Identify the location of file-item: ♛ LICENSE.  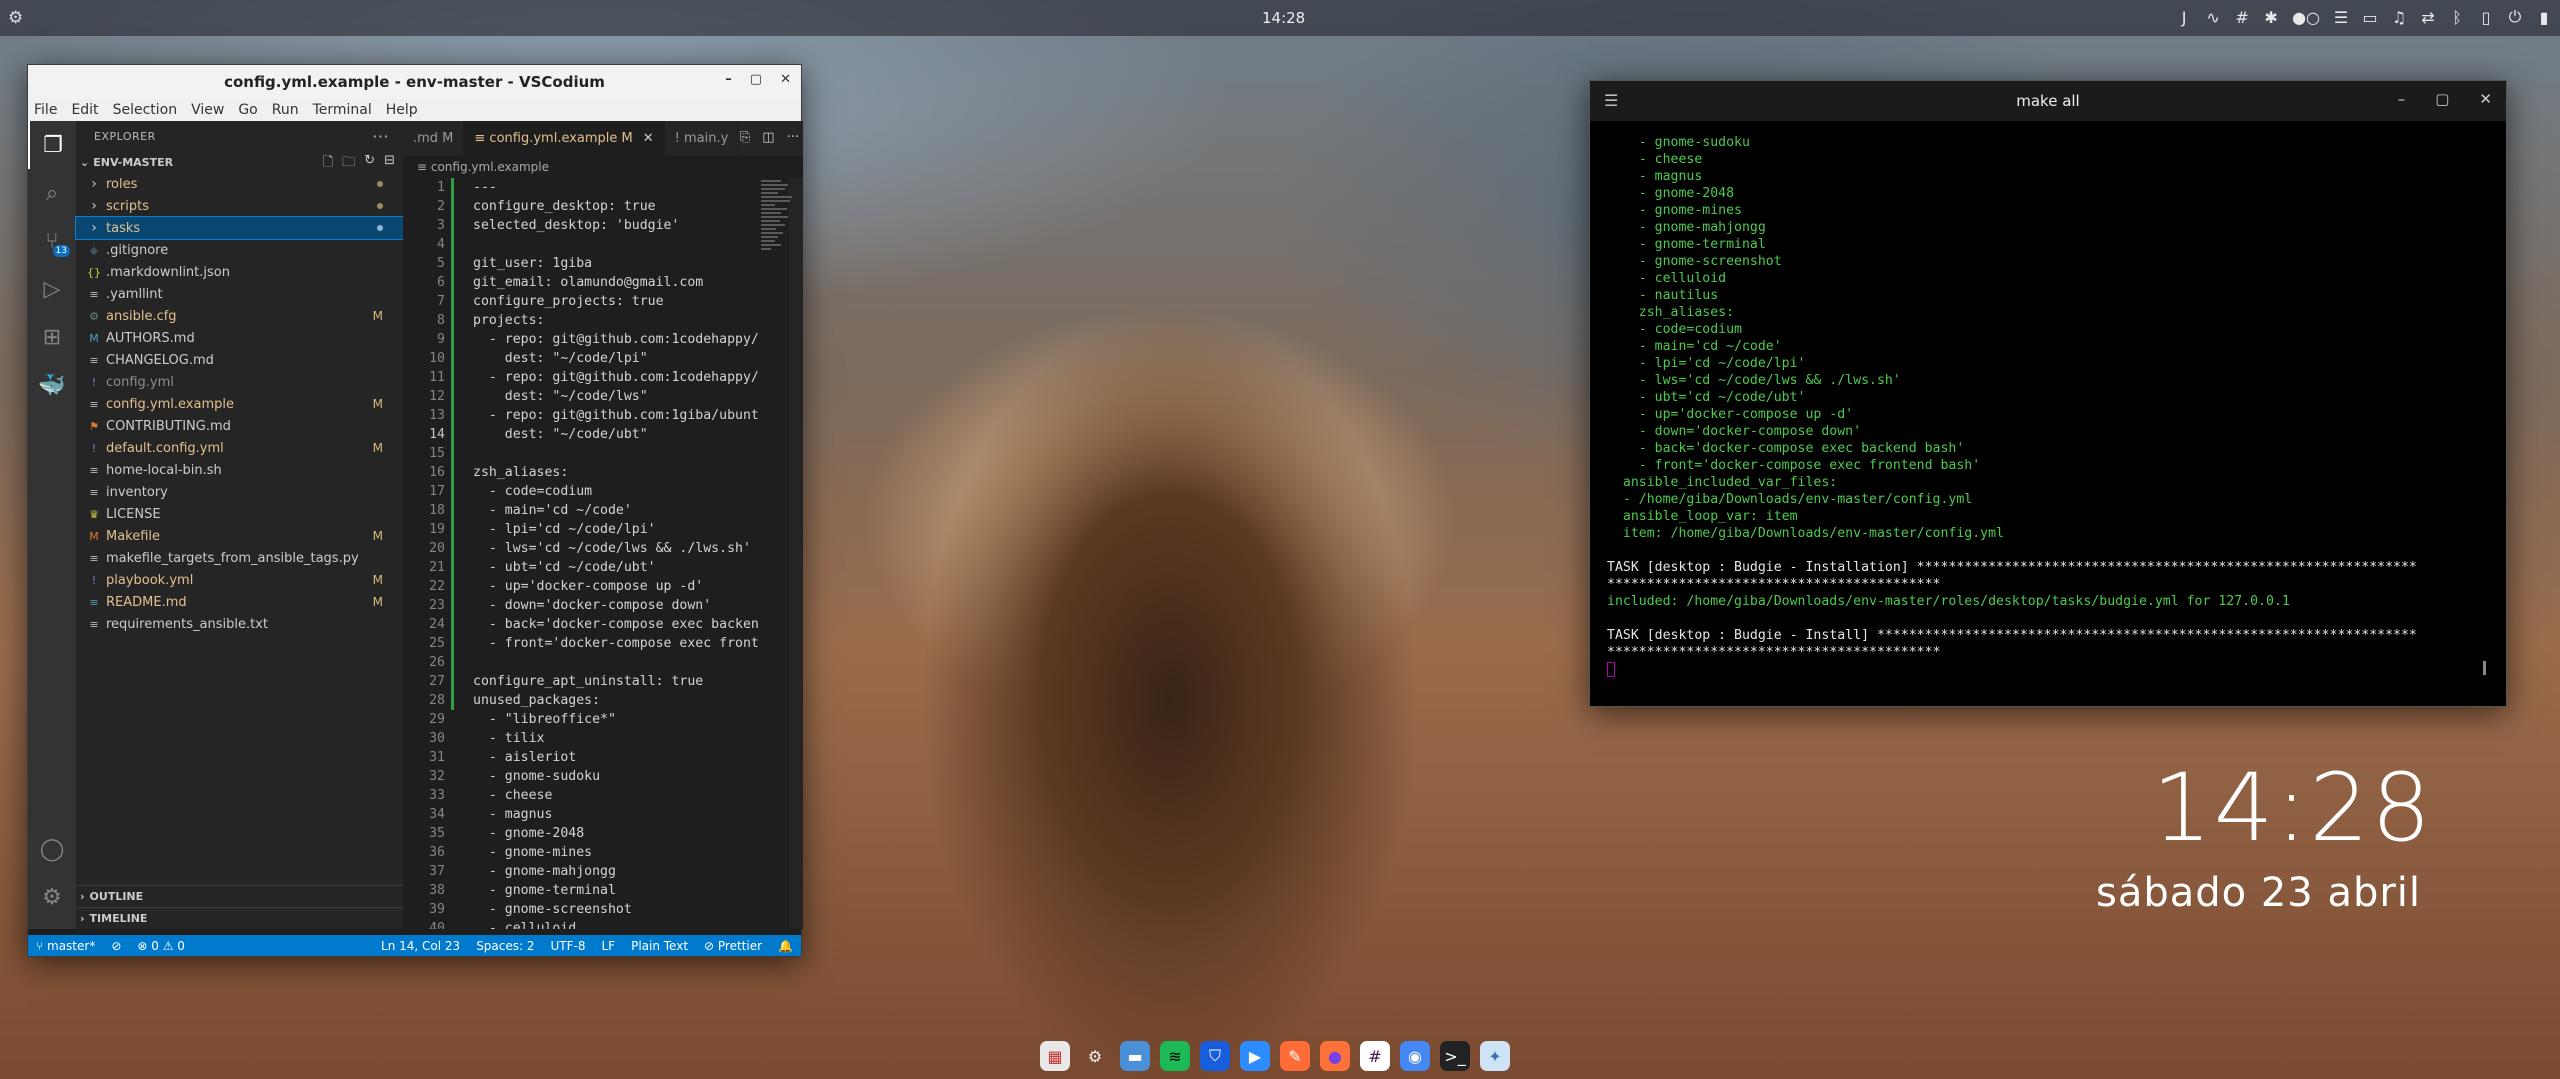
(239, 514).